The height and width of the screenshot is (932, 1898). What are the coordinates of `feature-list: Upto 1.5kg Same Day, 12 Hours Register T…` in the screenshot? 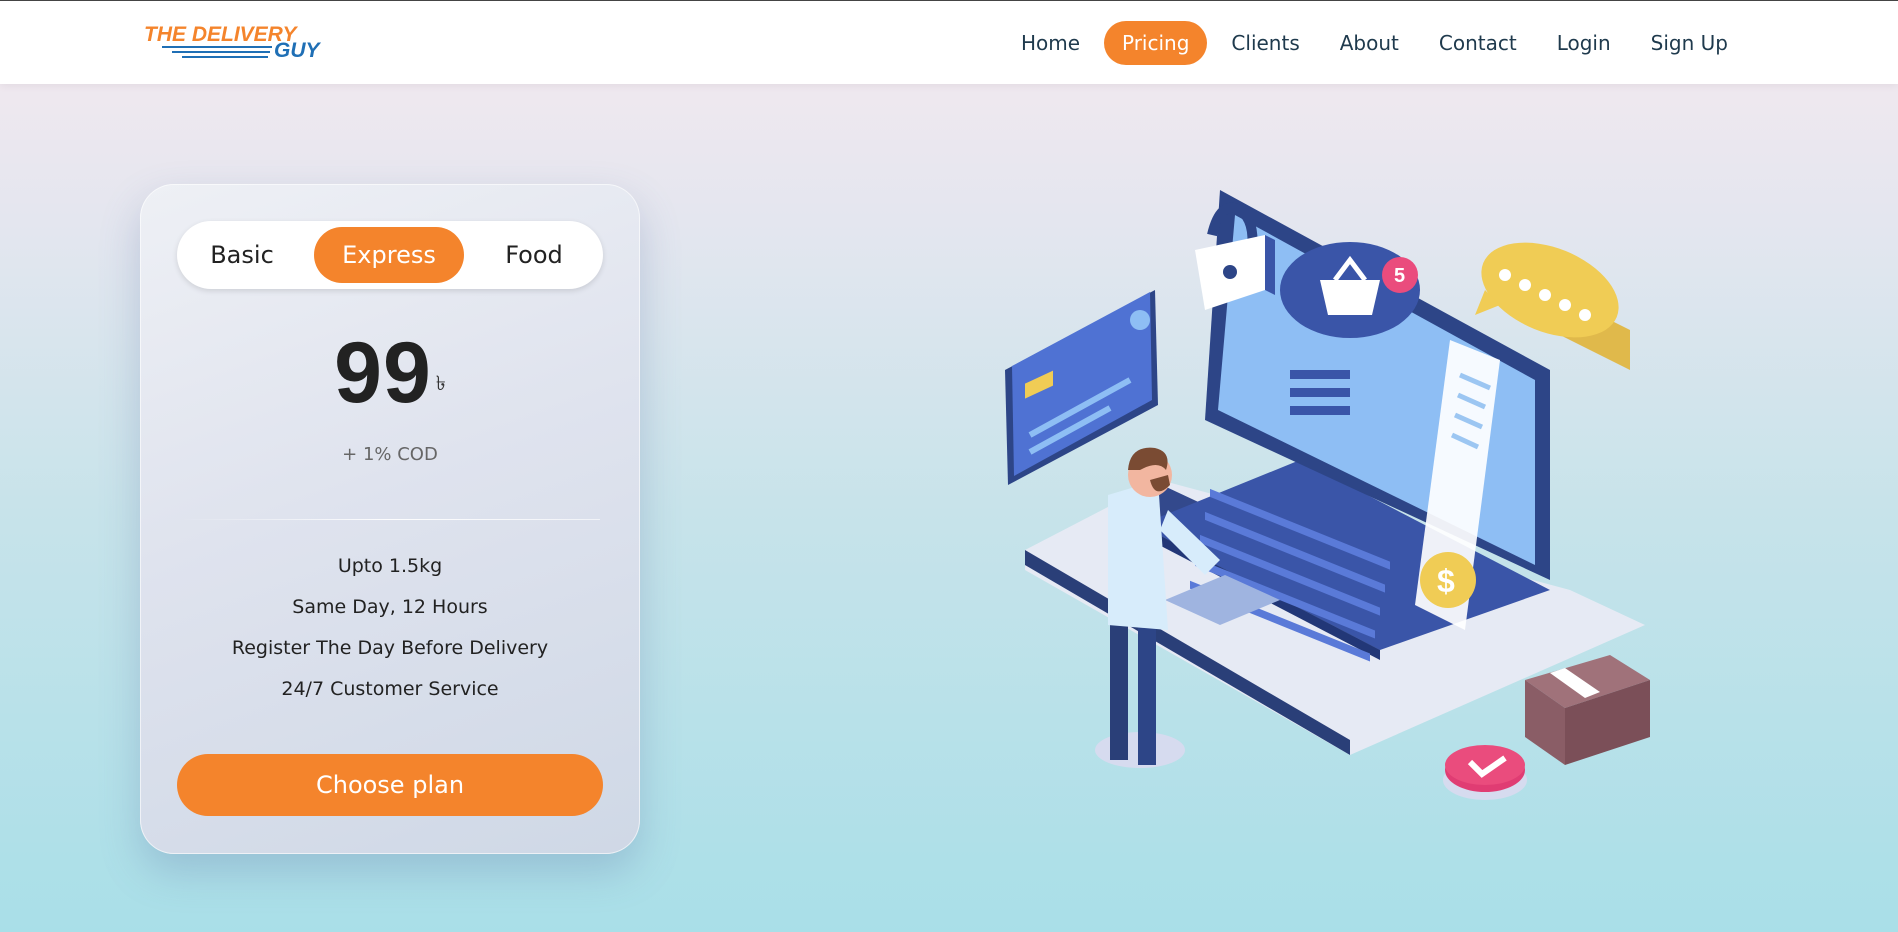 It's located at (390, 628).